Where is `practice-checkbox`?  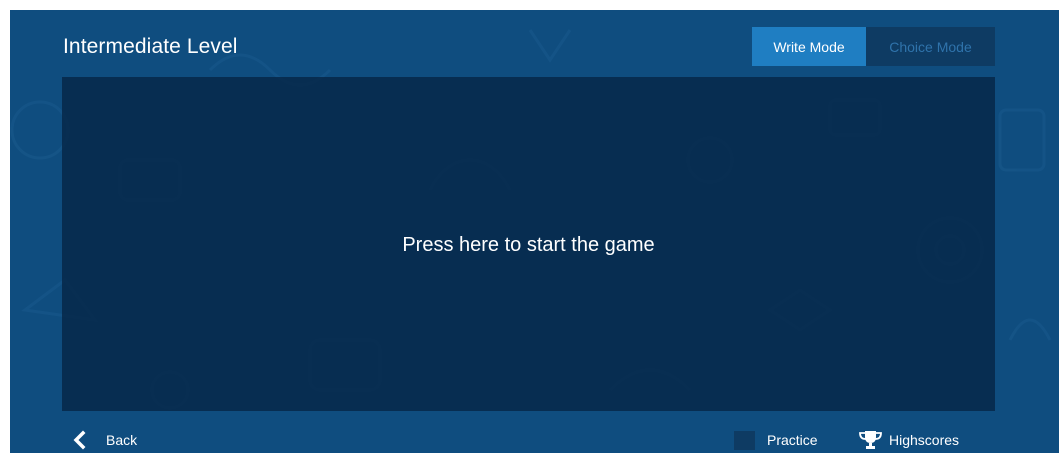
practice-checkbox is located at coordinates (744, 440).